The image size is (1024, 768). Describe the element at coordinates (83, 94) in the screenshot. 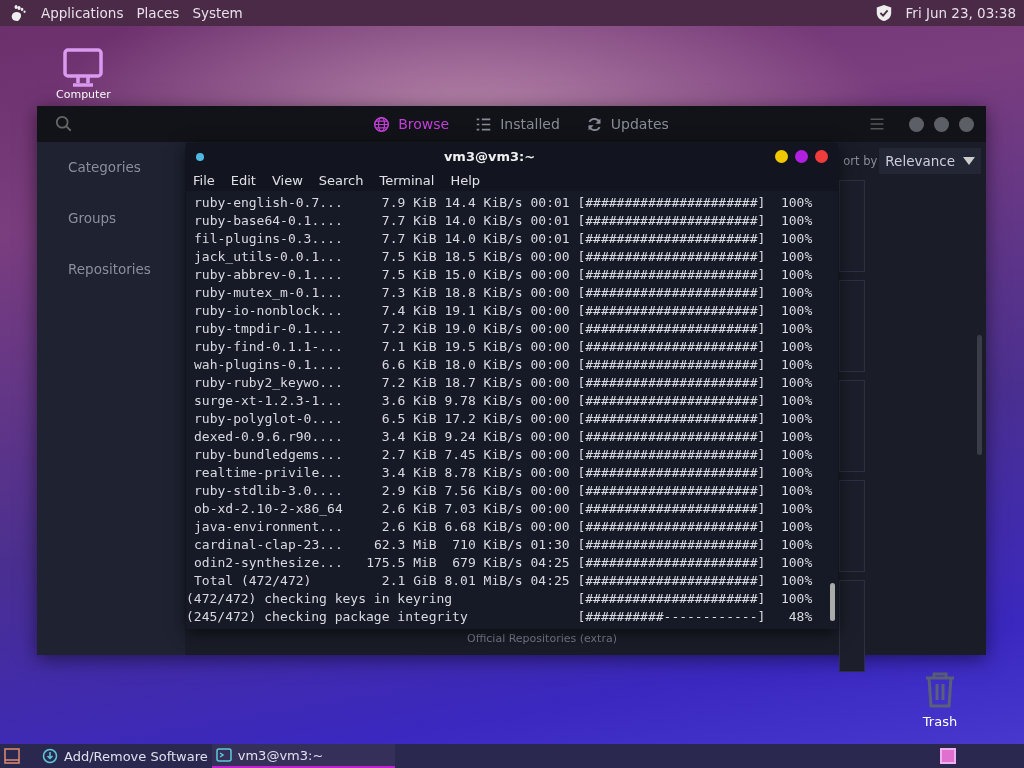

I see `desktop-icon-label: Computer` at that location.